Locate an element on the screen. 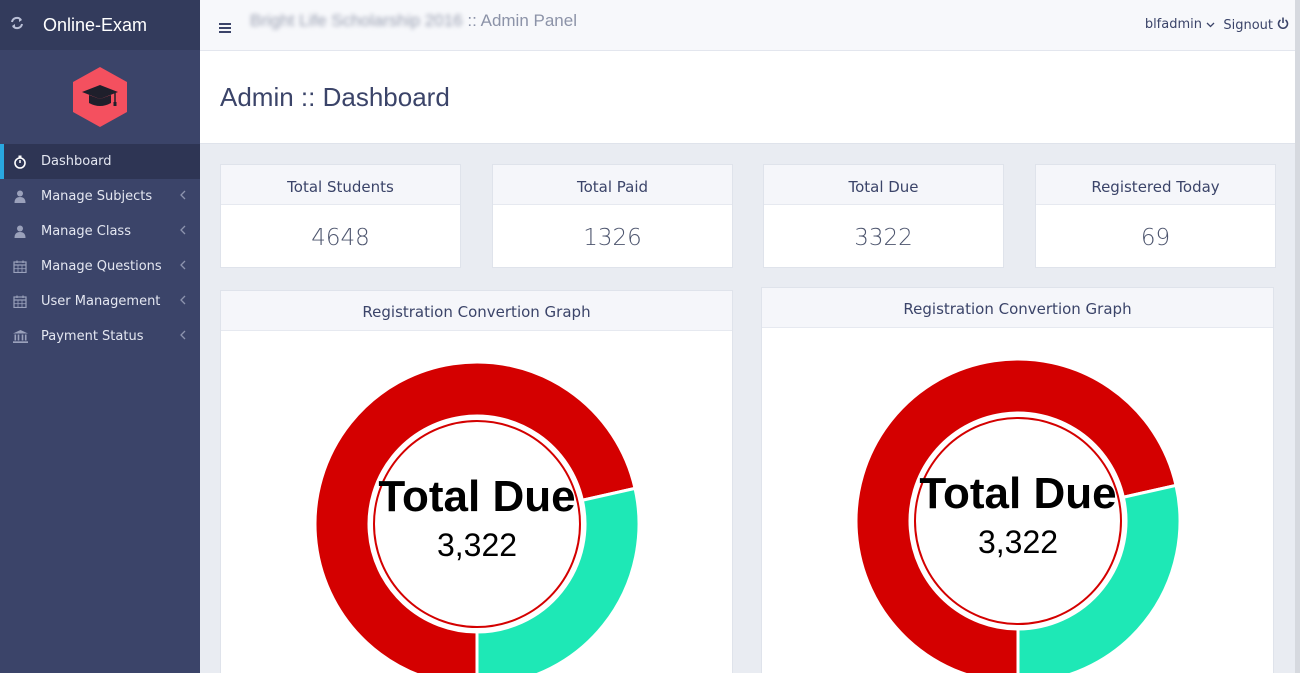 This screenshot has height=673, width=1300. sidebar-item-dashboard: Dashboard is located at coordinates (100, 161).